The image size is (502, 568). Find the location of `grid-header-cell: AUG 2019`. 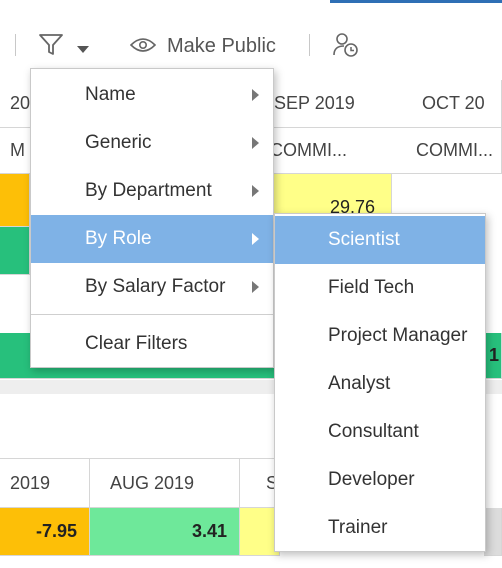

grid-header-cell: AUG 2019 is located at coordinates (165, 483).